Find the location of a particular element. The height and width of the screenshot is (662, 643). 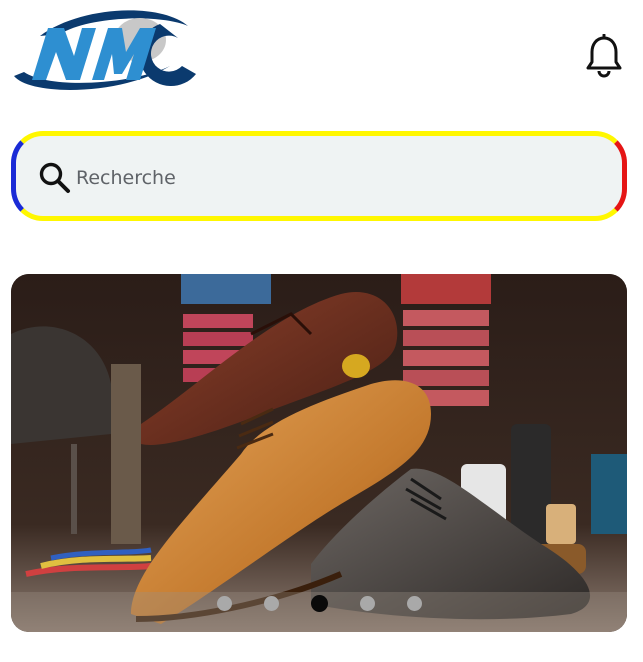

bell-icon is located at coordinates (604, 55).